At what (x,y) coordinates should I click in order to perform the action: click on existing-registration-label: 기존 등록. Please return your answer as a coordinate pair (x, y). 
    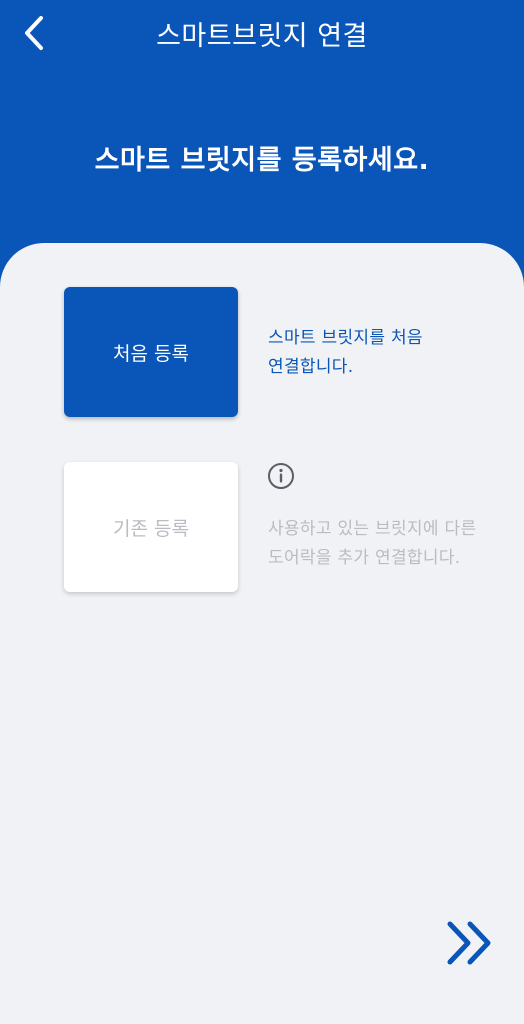
    Looking at the image, I should click on (151, 528).